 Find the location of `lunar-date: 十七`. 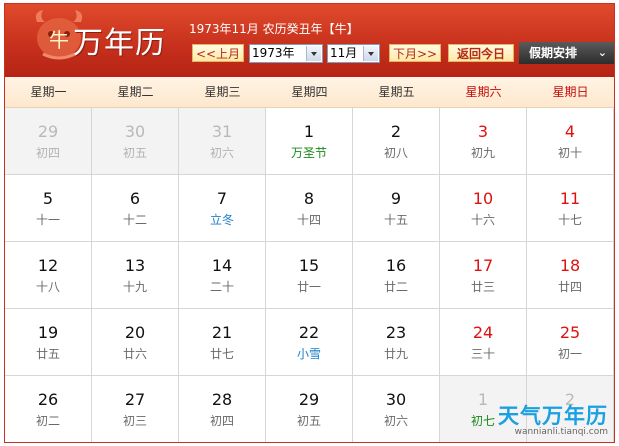

lunar-date: 十七 is located at coordinates (569, 220).